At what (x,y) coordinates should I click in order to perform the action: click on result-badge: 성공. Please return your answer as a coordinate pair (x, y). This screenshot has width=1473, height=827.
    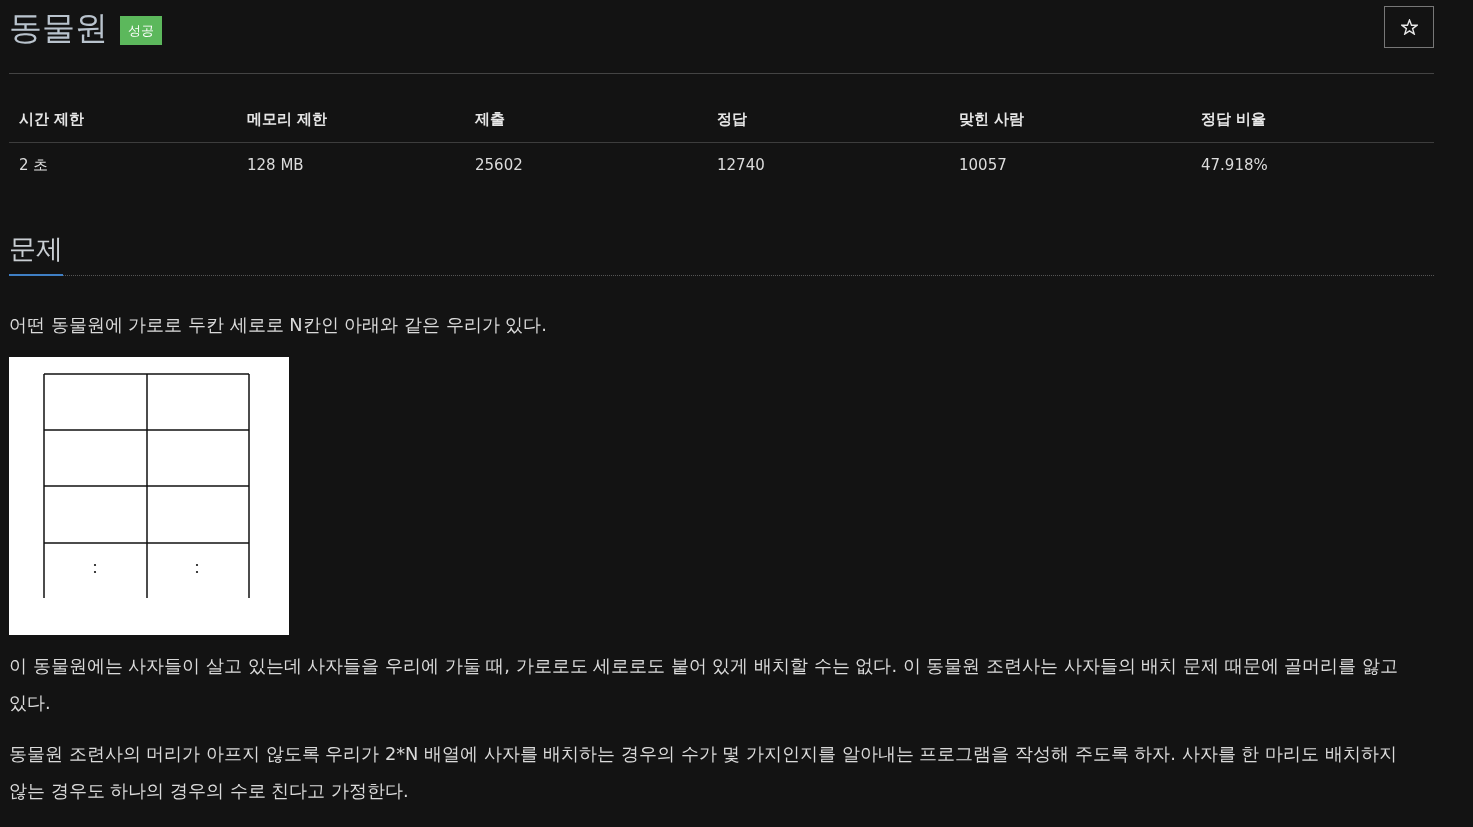
    Looking at the image, I should click on (141, 30).